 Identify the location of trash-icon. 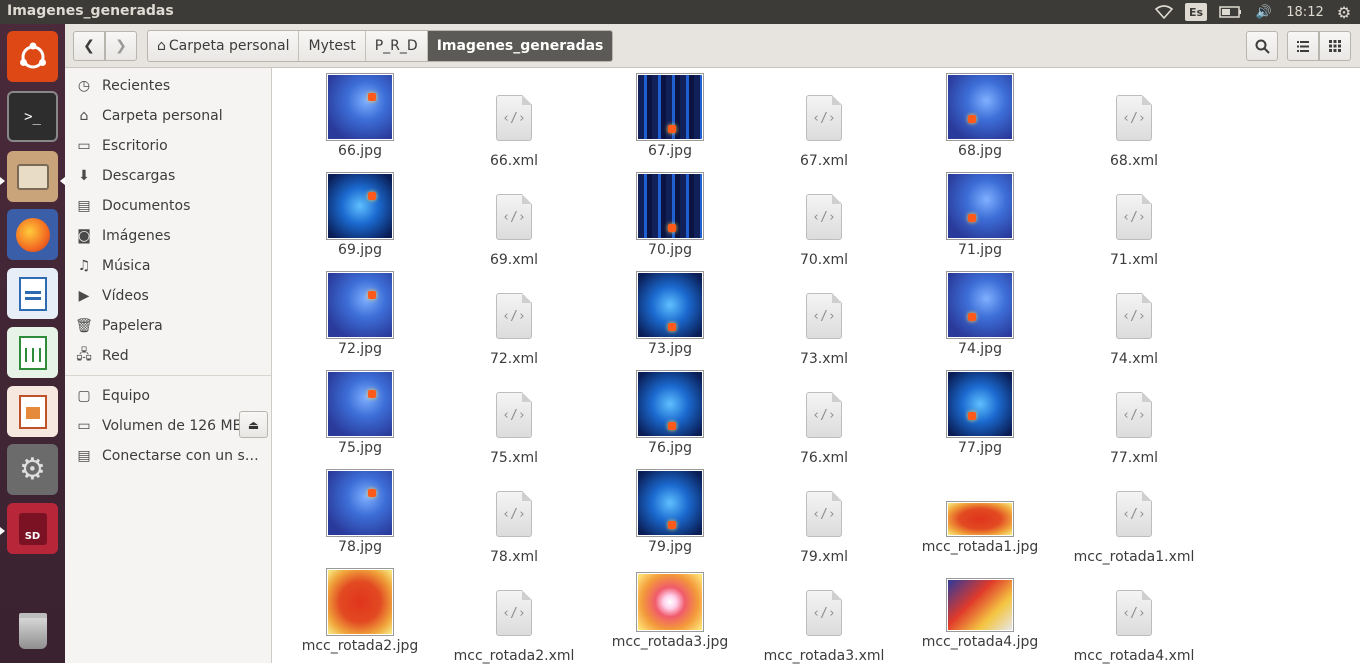
(32, 630).